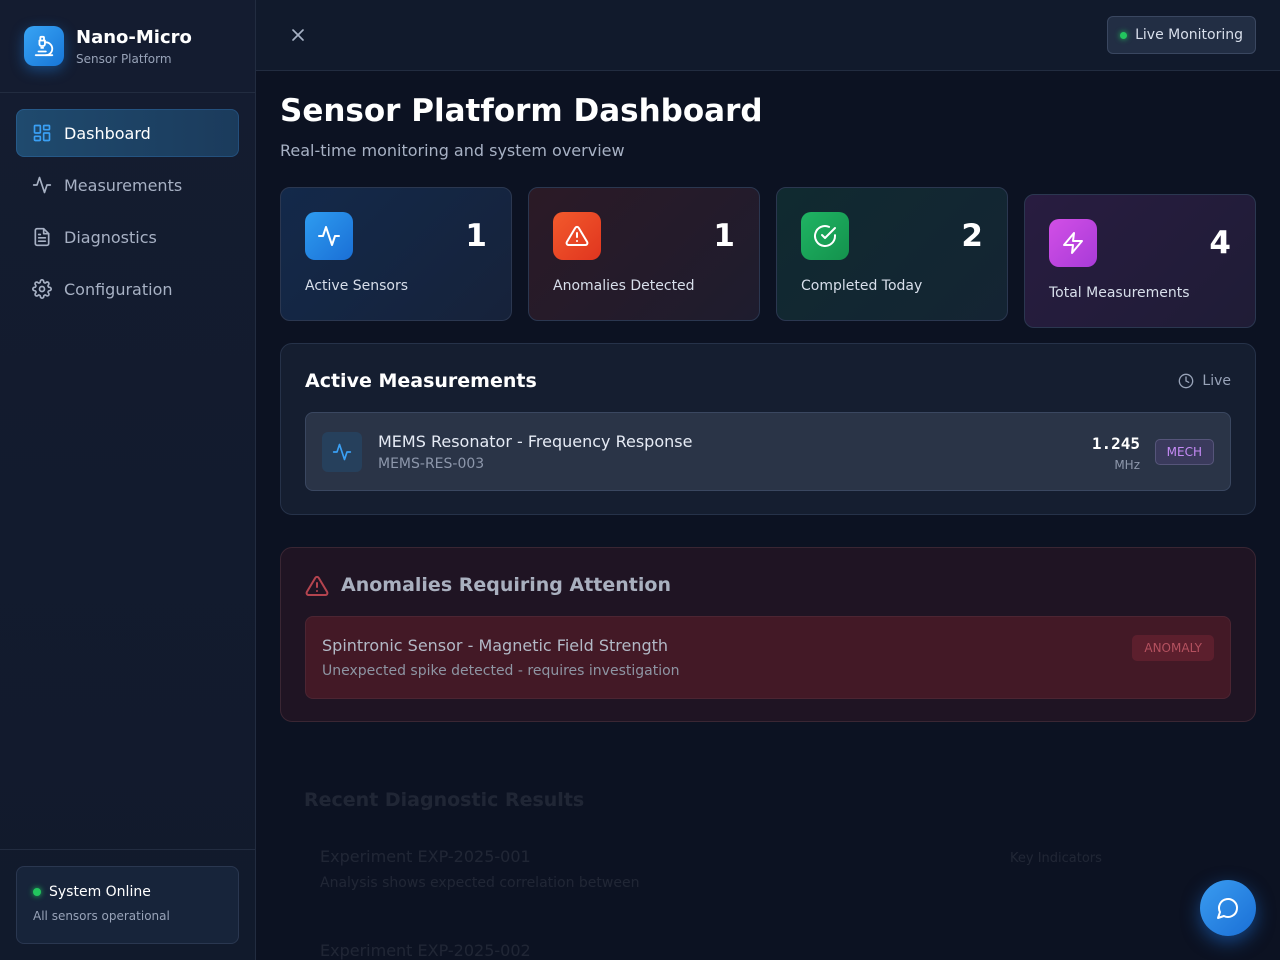 Image resolution: width=1280 pixels, height=960 pixels. What do you see at coordinates (644, 254) in the screenshot?
I see `stat-card-anomalies: 1 Anomalies Detected` at bounding box center [644, 254].